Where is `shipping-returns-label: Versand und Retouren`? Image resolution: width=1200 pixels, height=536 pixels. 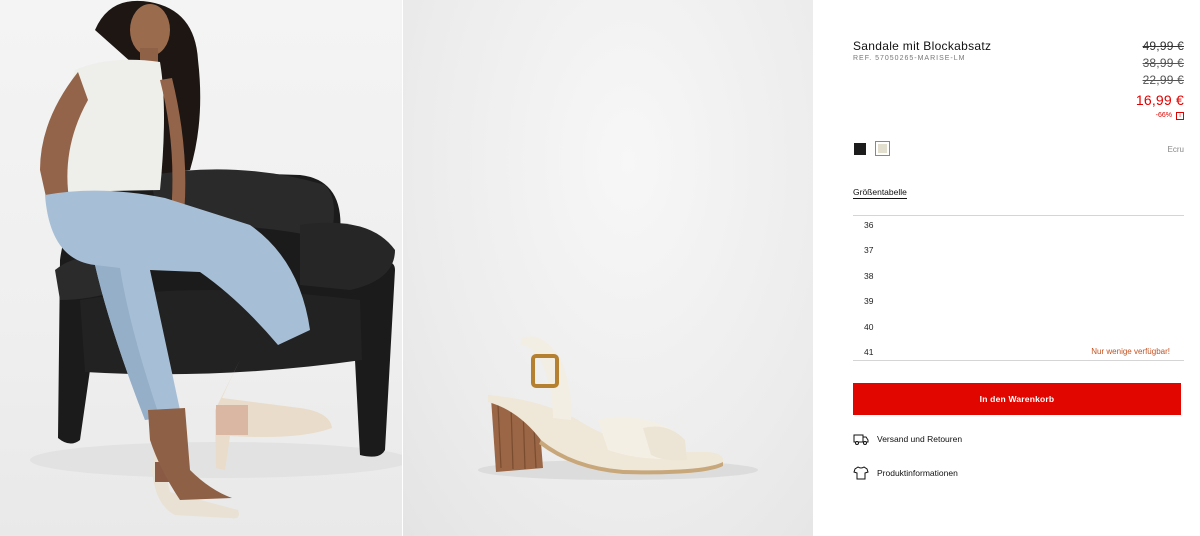
shipping-returns-label: Versand und Retouren is located at coordinates (920, 439).